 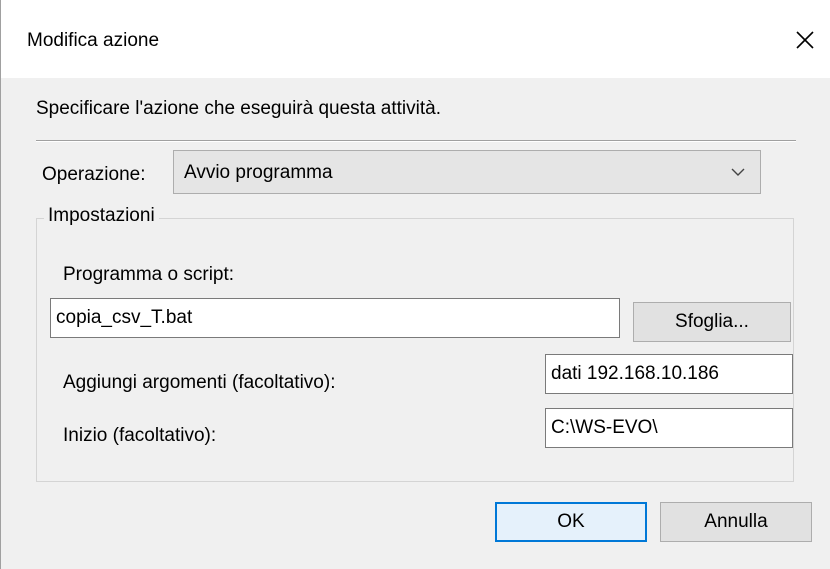 What do you see at coordinates (571, 522) in the screenshot?
I see `ok-button: OK` at bounding box center [571, 522].